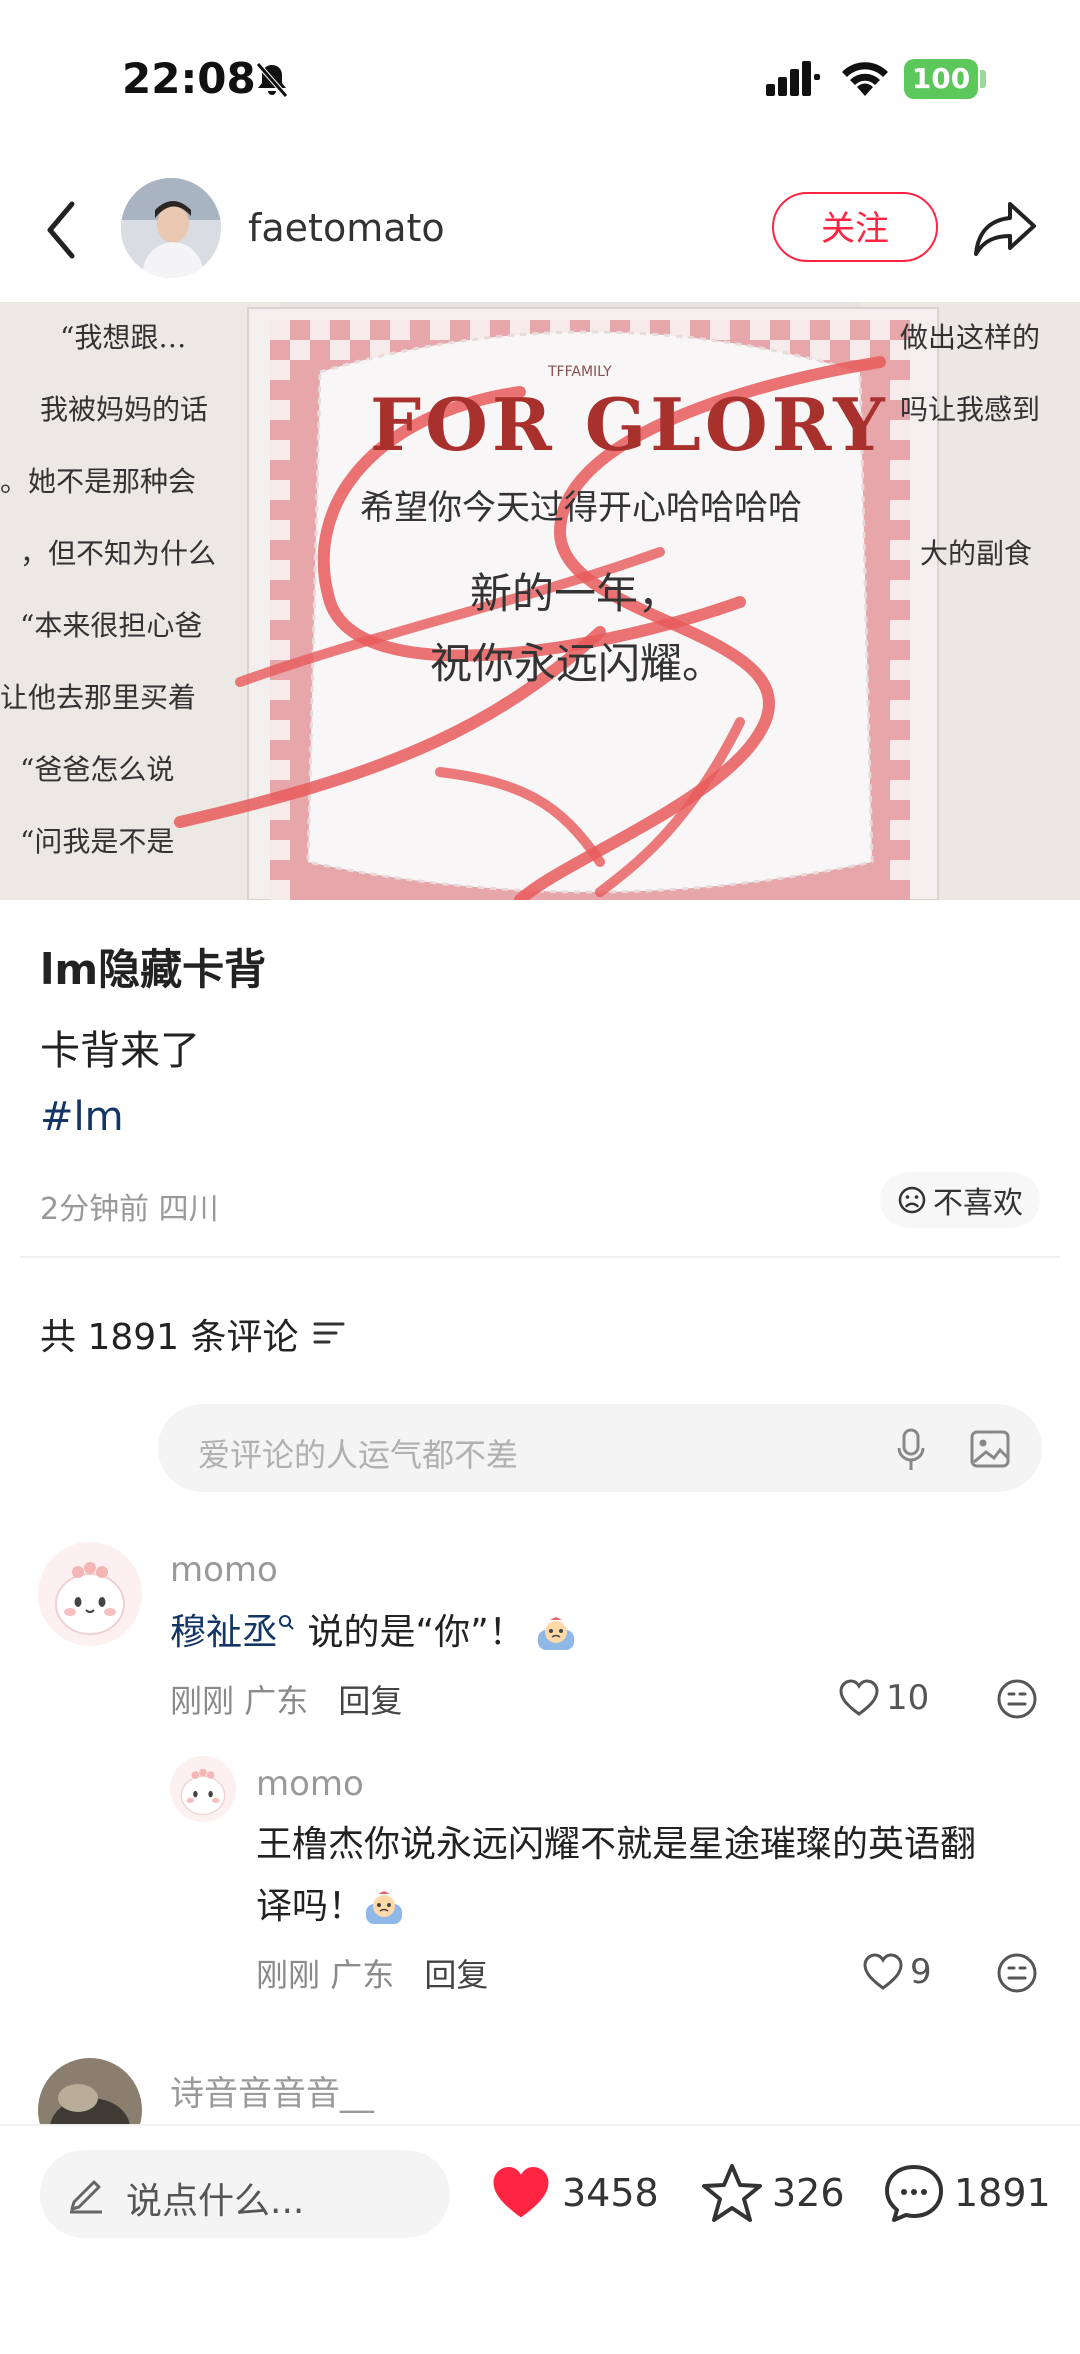 This screenshot has width=1080, height=2354. I want to click on book-line: “爸爸怎么说, so click(97, 769).